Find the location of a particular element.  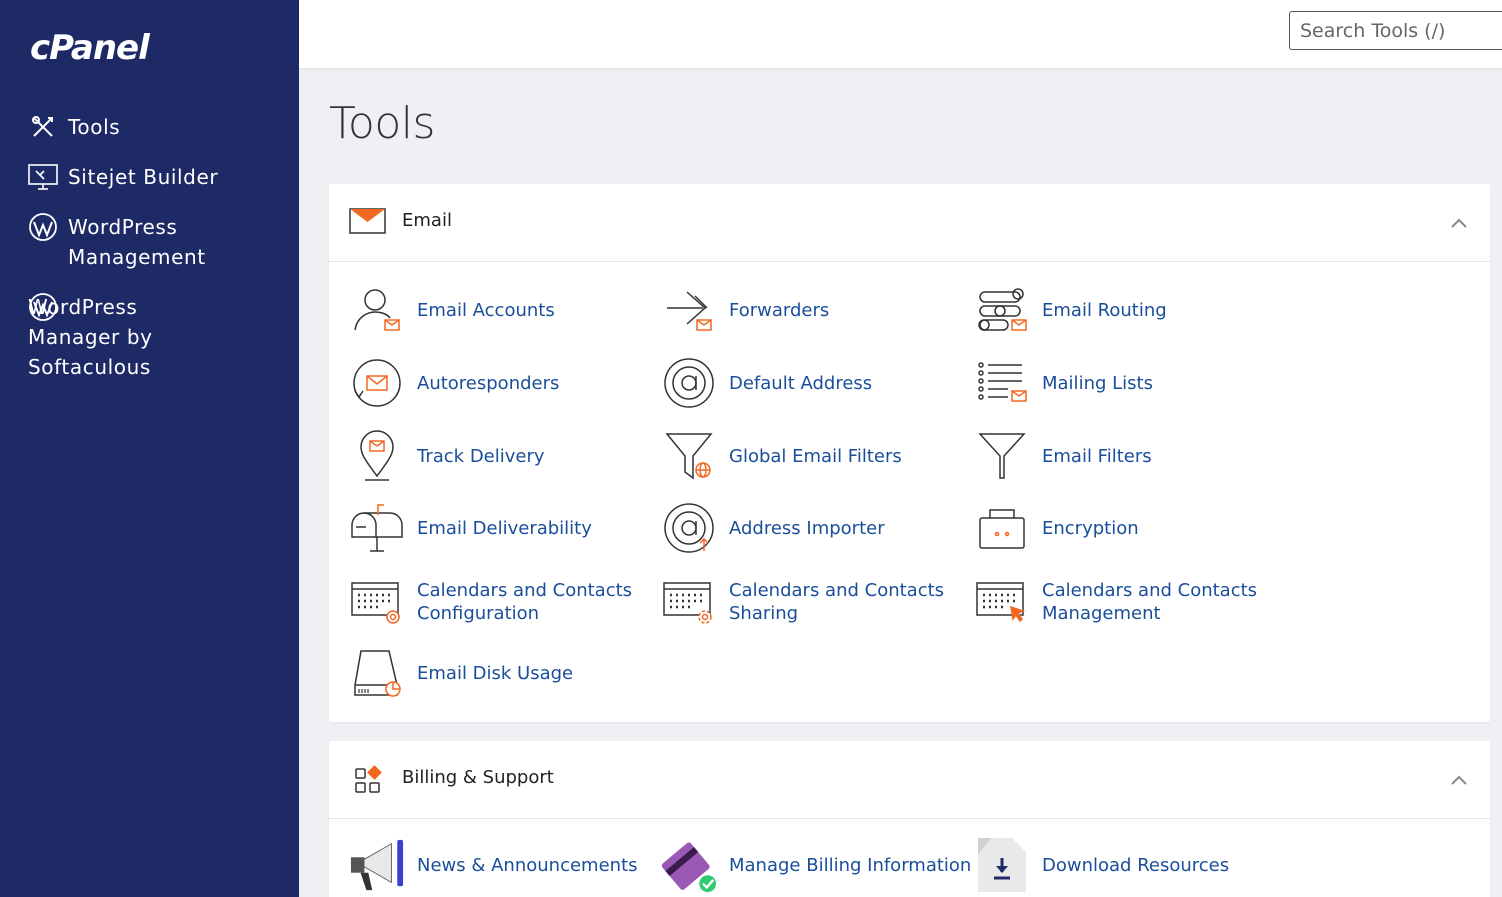

sitejet-icon is located at coordinates (43, 177).